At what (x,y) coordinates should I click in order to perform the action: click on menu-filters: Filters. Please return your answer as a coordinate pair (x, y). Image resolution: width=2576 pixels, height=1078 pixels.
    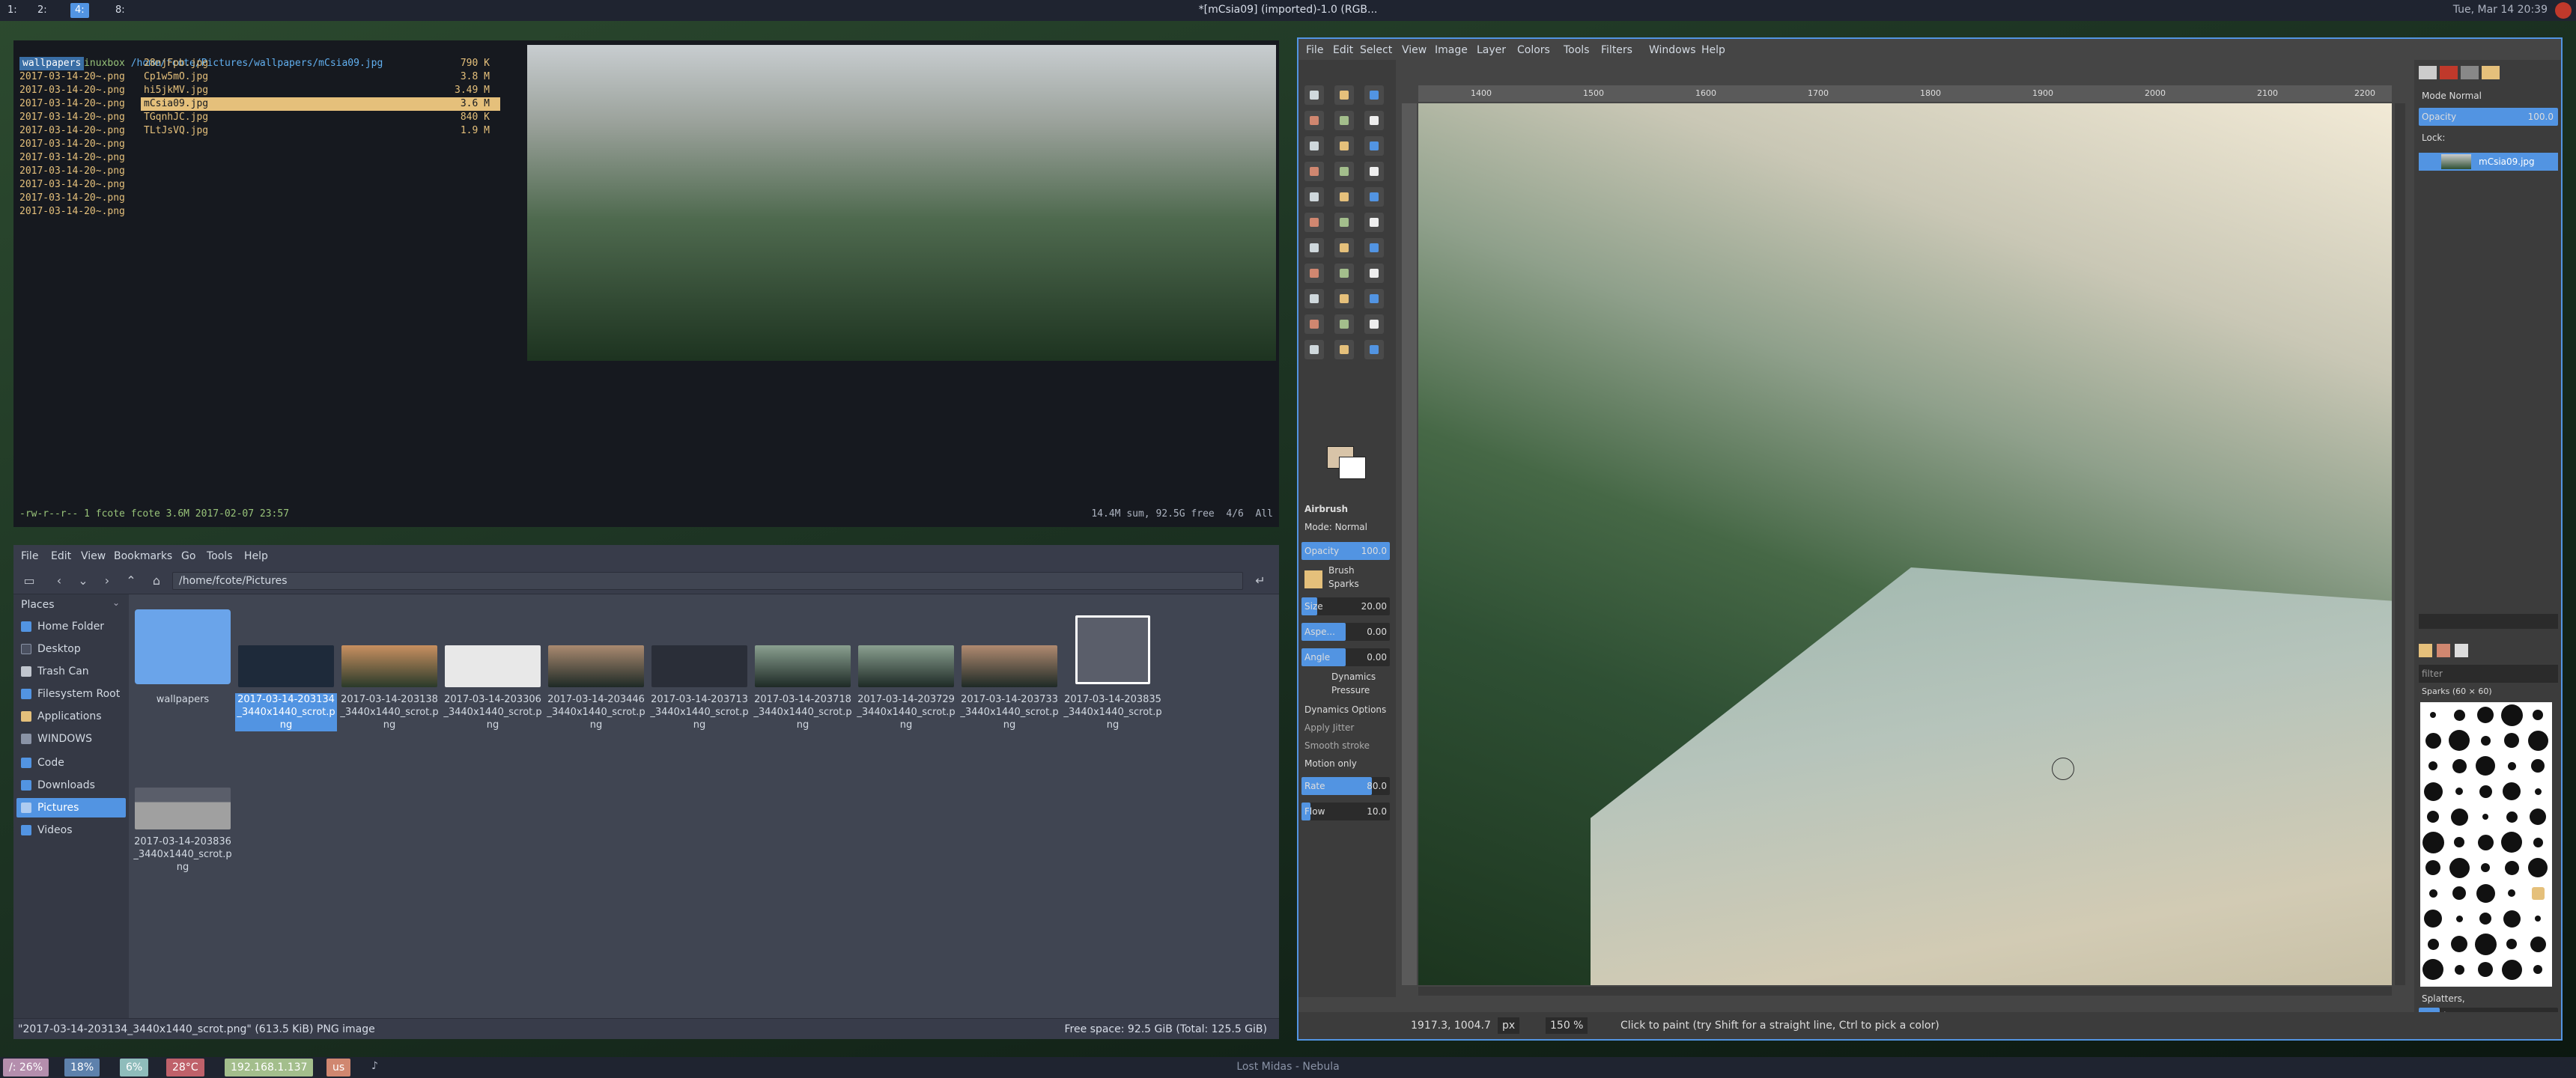
    Looking at the image, I should click on (1616, 50).